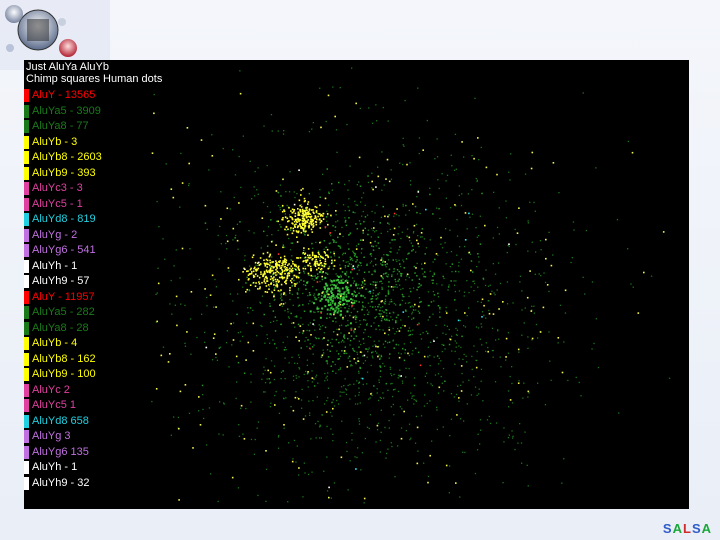  What do you see at coordinates (84, 236) in the screenshot?
I see `legend-entry: AluYg - 2` at bounding box center [84, 236].